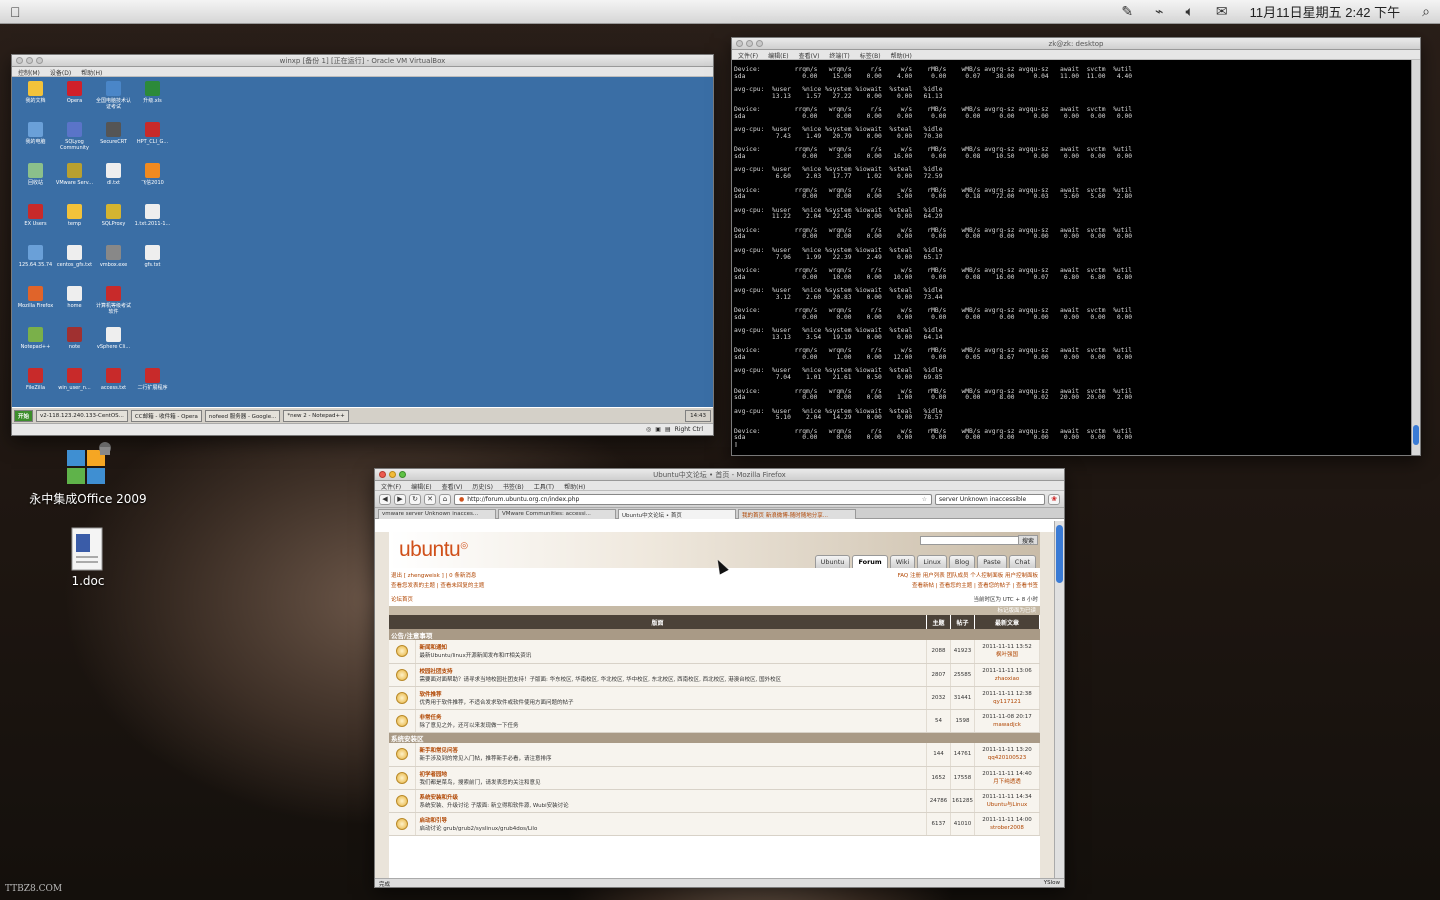 This screenshot has height=900, width=1440. I want to click on menu-tools: 工具(T), so click(544, 486).